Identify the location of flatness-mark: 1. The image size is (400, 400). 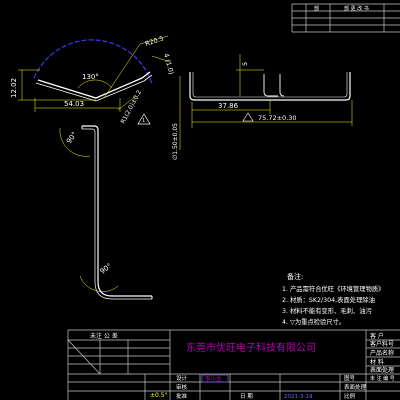
(143, 121).